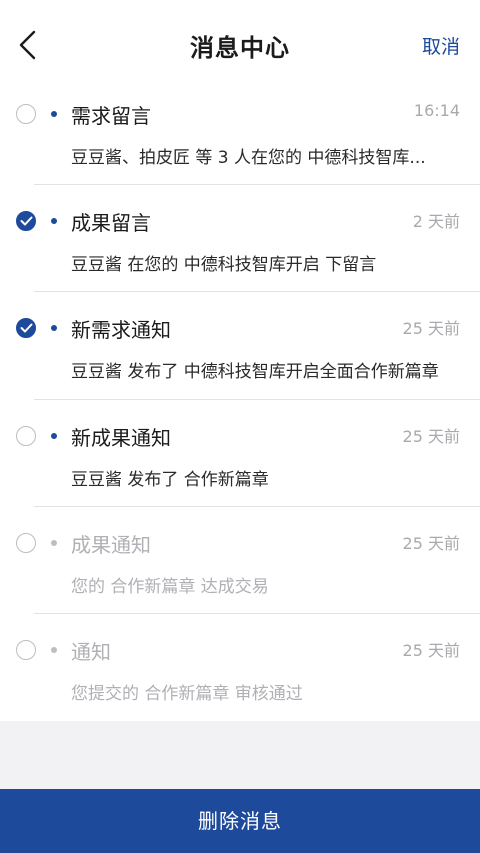  Describe the element at coordinates (111, 223) in the screenshot. I see `message-title: 成果留言` at that location.